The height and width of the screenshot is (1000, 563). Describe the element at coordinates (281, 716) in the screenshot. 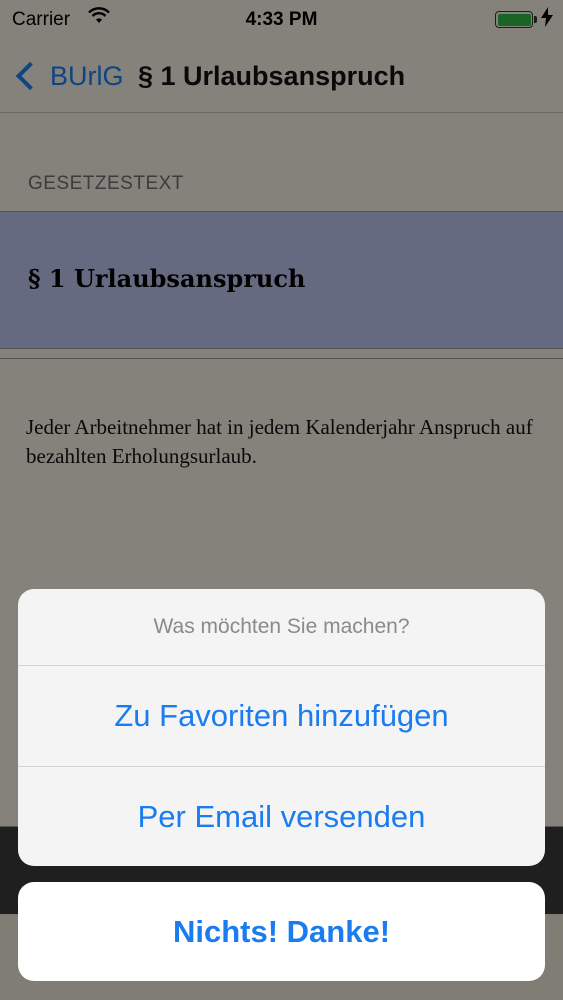

I see `add-to-favorites-button: Zu Favoriten hinzufügen` at that location.